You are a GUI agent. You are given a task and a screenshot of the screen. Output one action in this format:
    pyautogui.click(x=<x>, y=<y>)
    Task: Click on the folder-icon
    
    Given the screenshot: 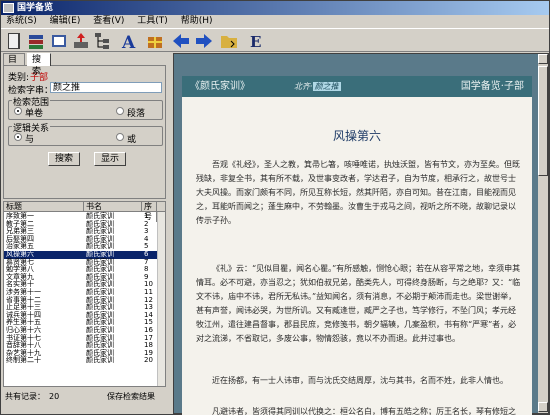 What is the action you would take?
    pyautogui.click(x=229, y=41)
    